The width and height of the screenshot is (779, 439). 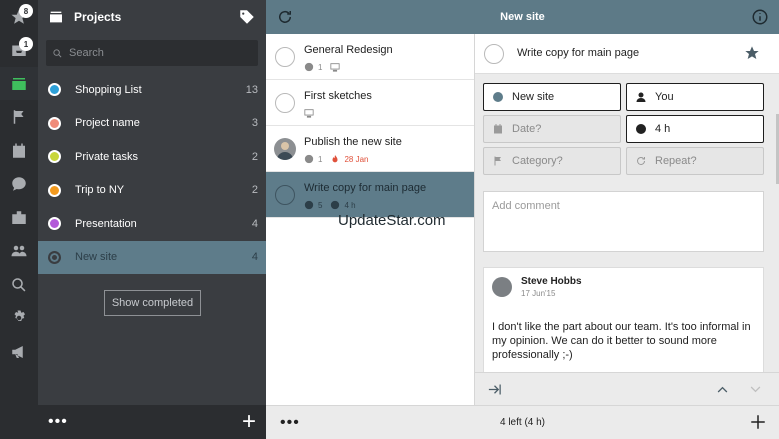 I want to click on search-nav, so click(x=19, y=284).